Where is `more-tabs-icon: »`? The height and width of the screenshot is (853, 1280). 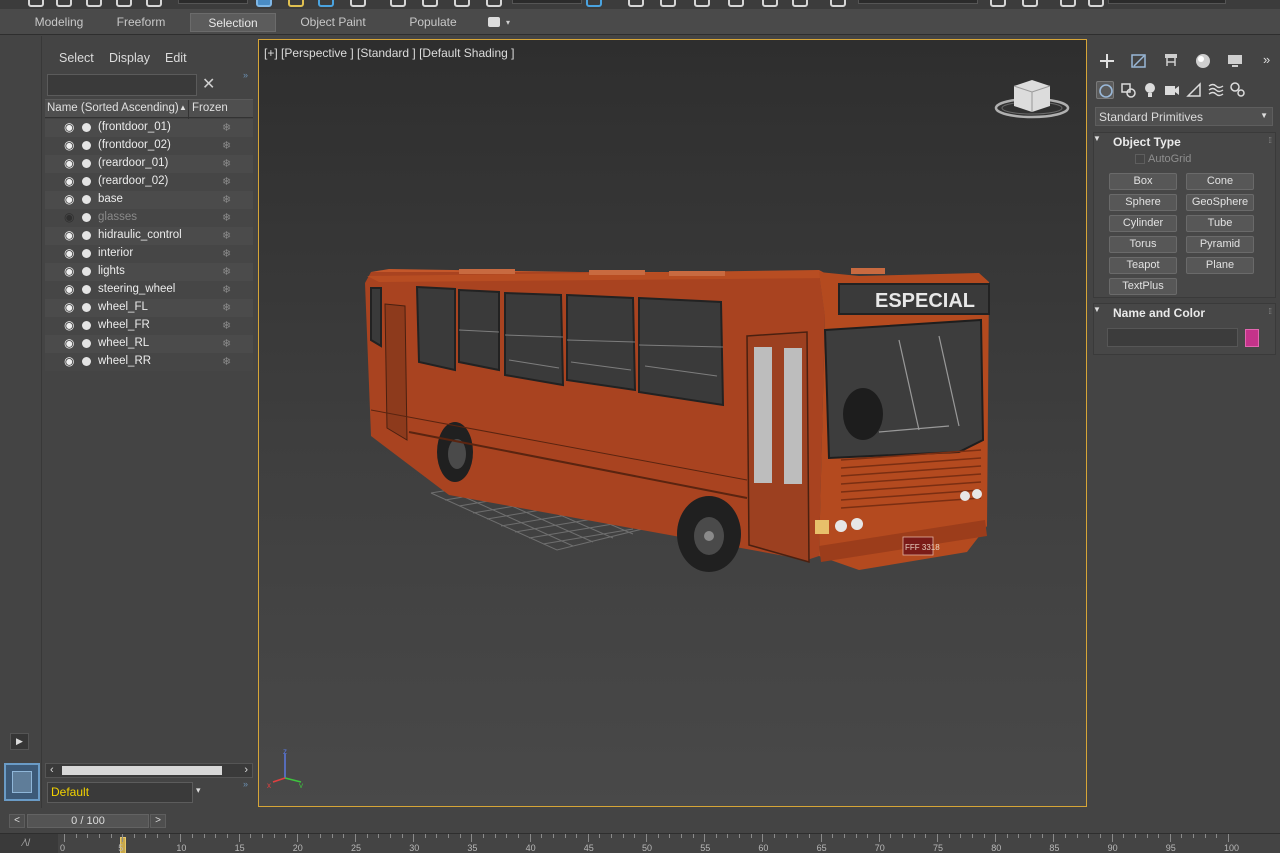 more-tabs-icon: » is located at coordinates (1266, 59).